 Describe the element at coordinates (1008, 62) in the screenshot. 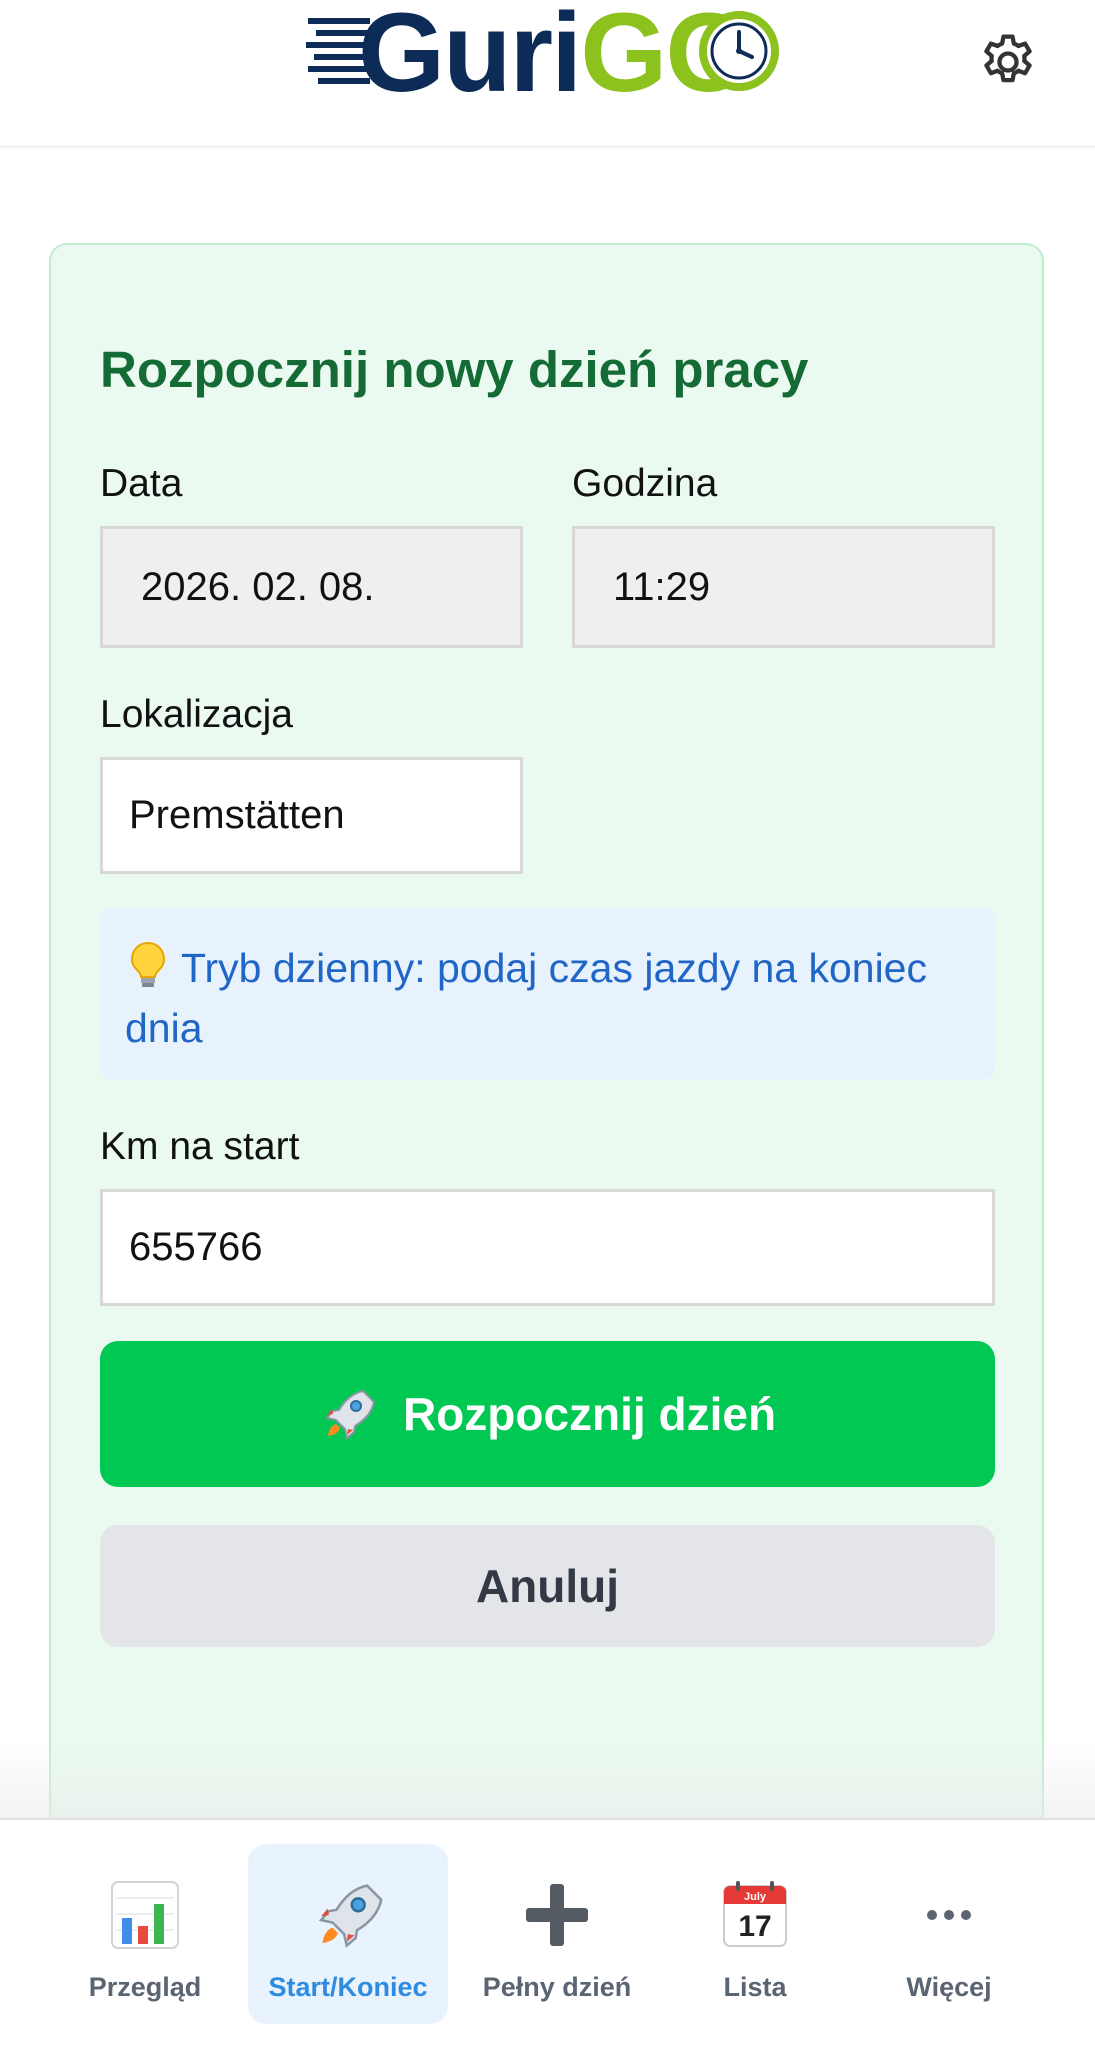

I see `settings-gear-icon` at that location.